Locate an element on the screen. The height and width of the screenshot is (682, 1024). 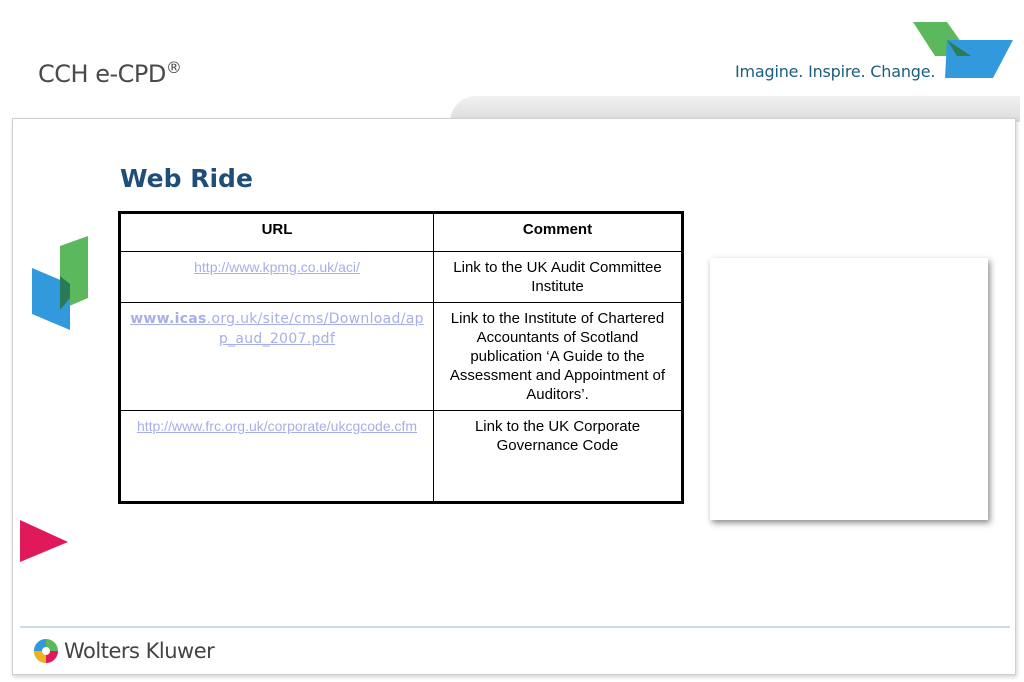
pink-arrow-icon is located at coordinates (44, 541).